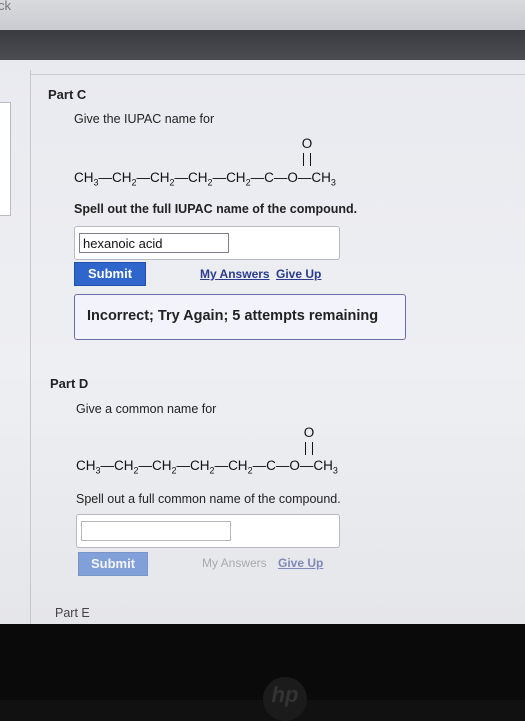 The height and width of the screenshot is (721, 525). What do you see at coordinates (156, 531) in the screenshot?
I see `part-d-answer-input` at bounding box center [156, 531].